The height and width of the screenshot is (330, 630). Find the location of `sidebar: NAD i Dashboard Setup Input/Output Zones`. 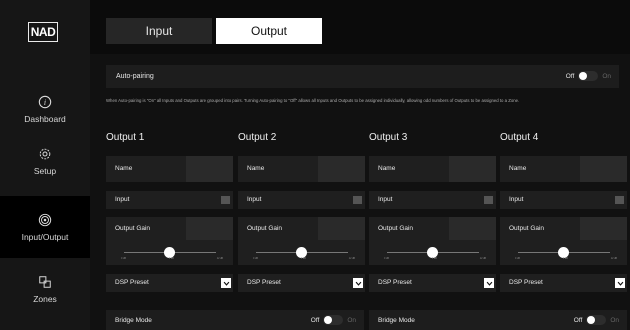

sidebar: NAD i Dashboard Setup Input/Output Zones is located at coordinates (45, 165).